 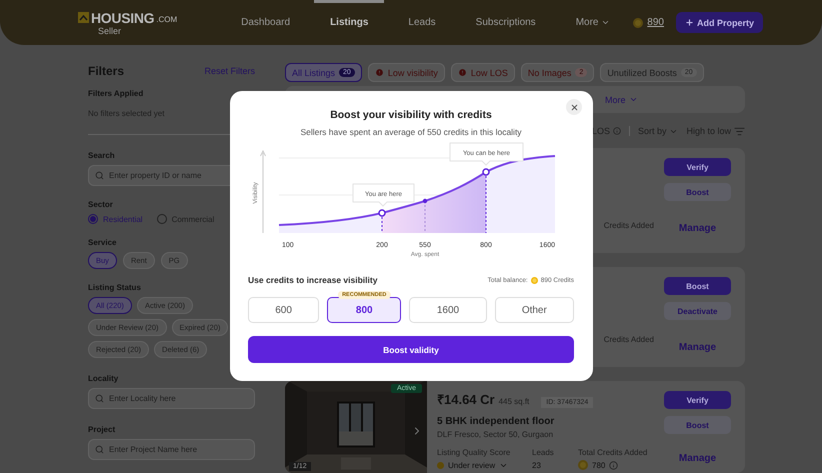 I want to click on nav-tab: Dashboard, so click(x=265, y=22).